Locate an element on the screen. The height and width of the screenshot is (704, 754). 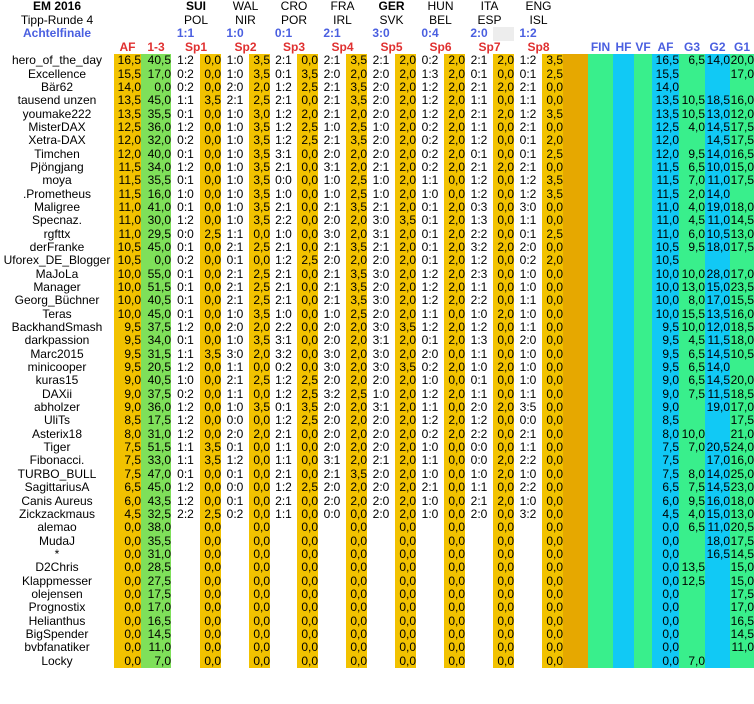
tip: 3:2 is located at coordinates (479, 247).